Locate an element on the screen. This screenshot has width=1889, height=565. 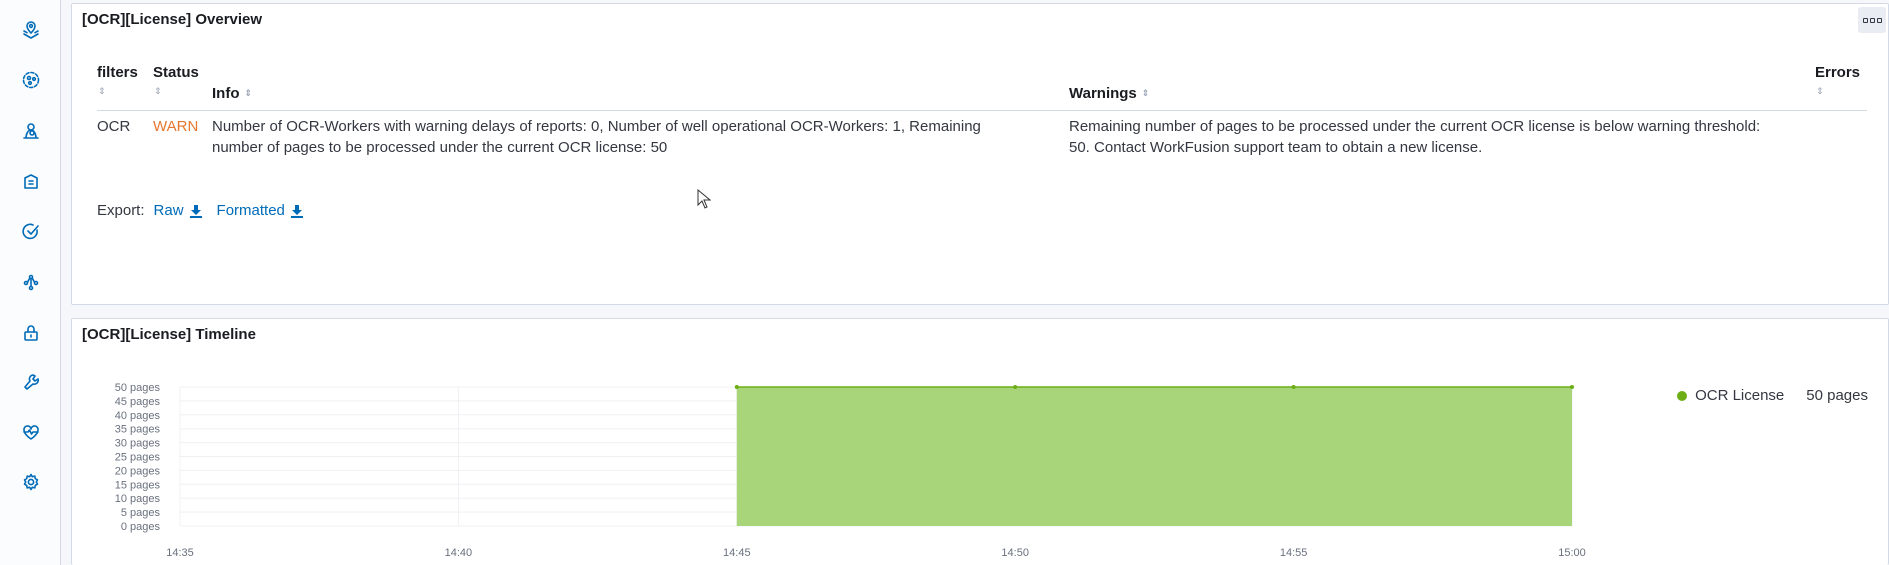
y-tick-label: 50 pages is located at coordinates (138, 388).